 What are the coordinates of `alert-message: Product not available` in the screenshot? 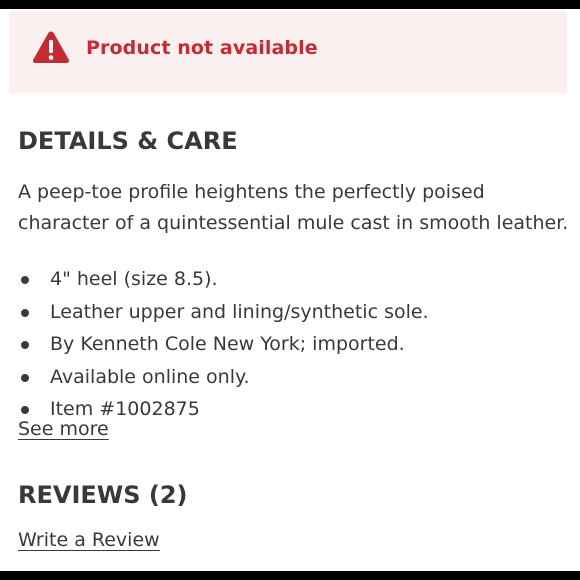 It's located at (202, 48).